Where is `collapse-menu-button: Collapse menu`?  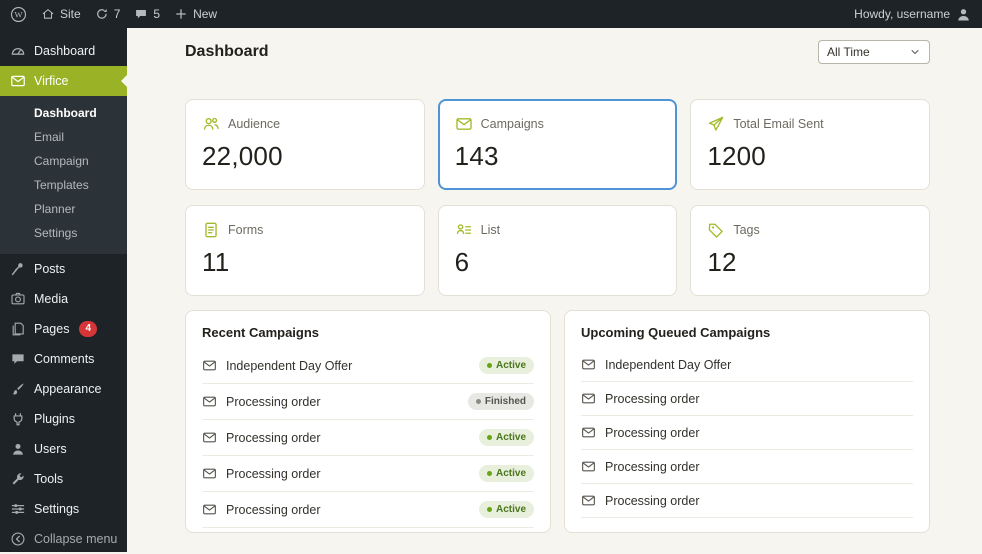
collapse-menu-button: Collapse menu is located at coordinates (63, 539).